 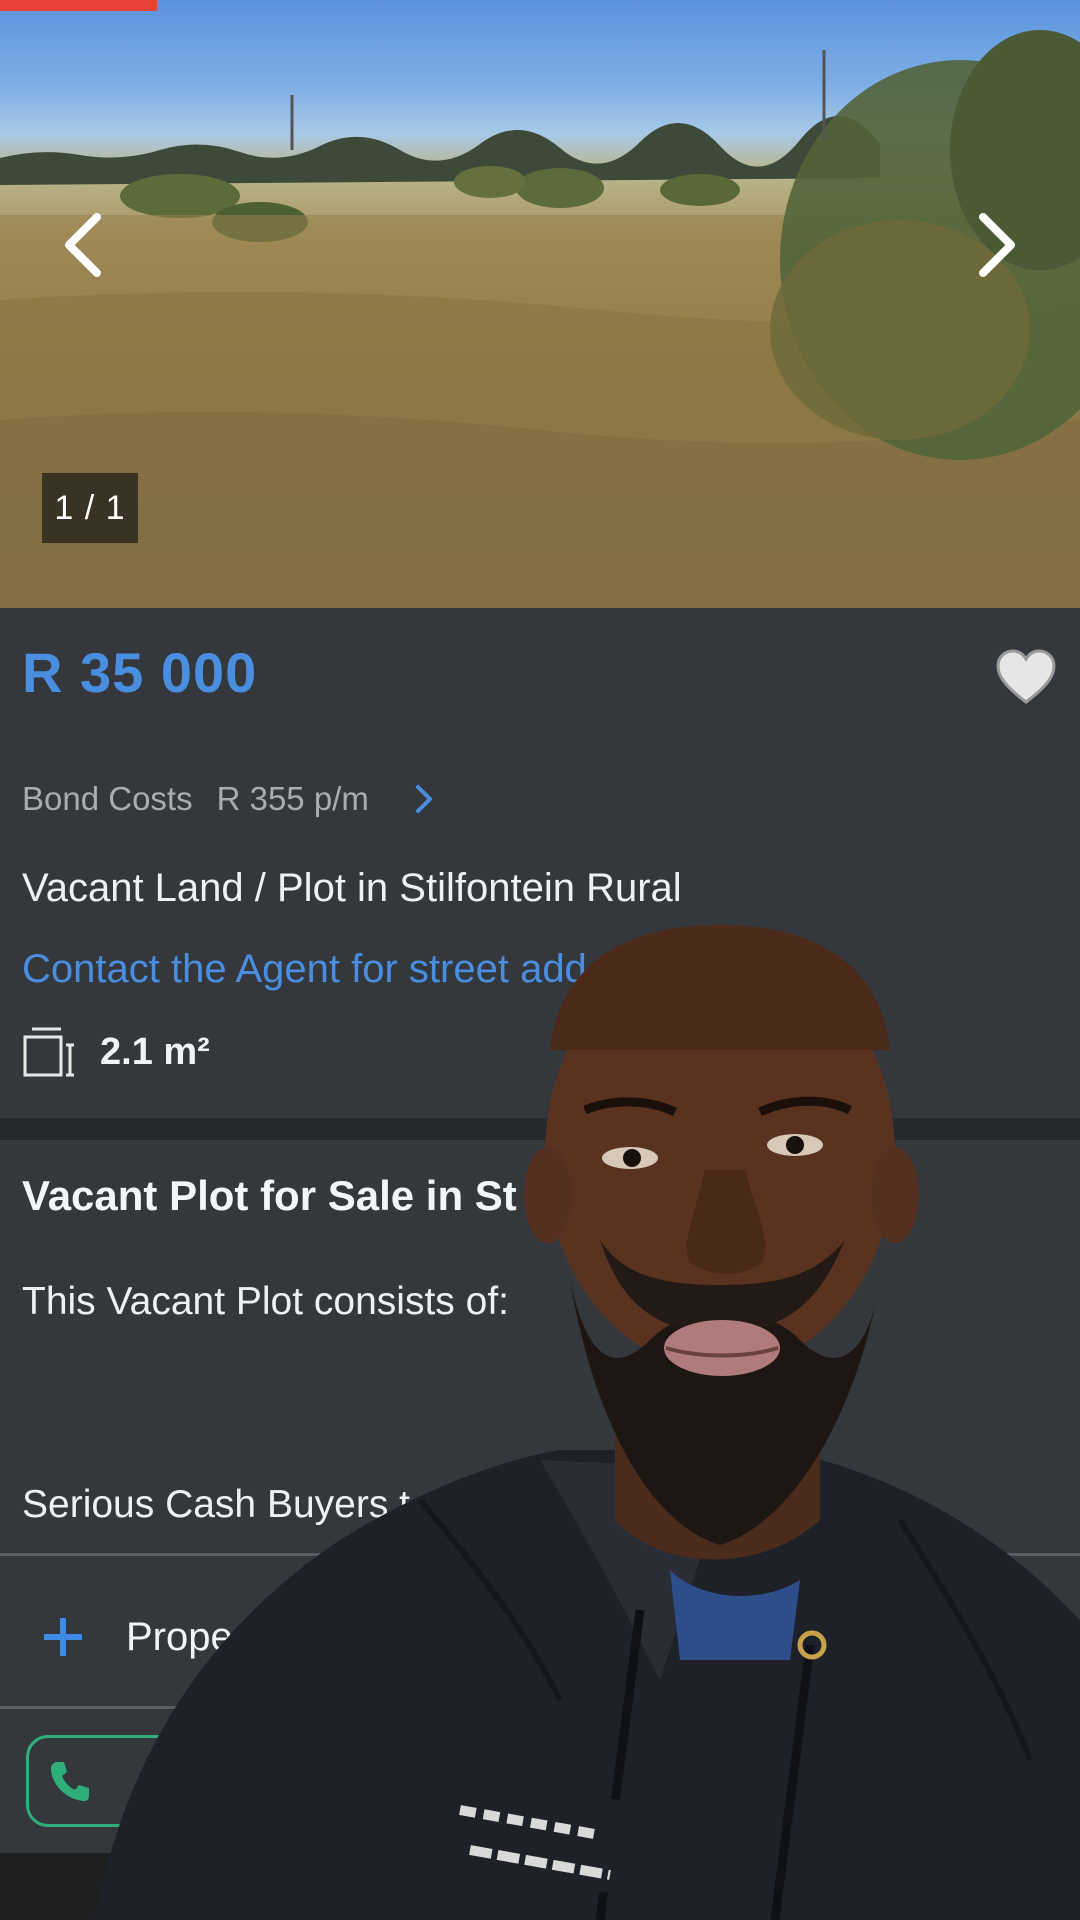 I want to click on contact-agent-address-link: Contact the Agent for street add, so click(x=304, y=969).